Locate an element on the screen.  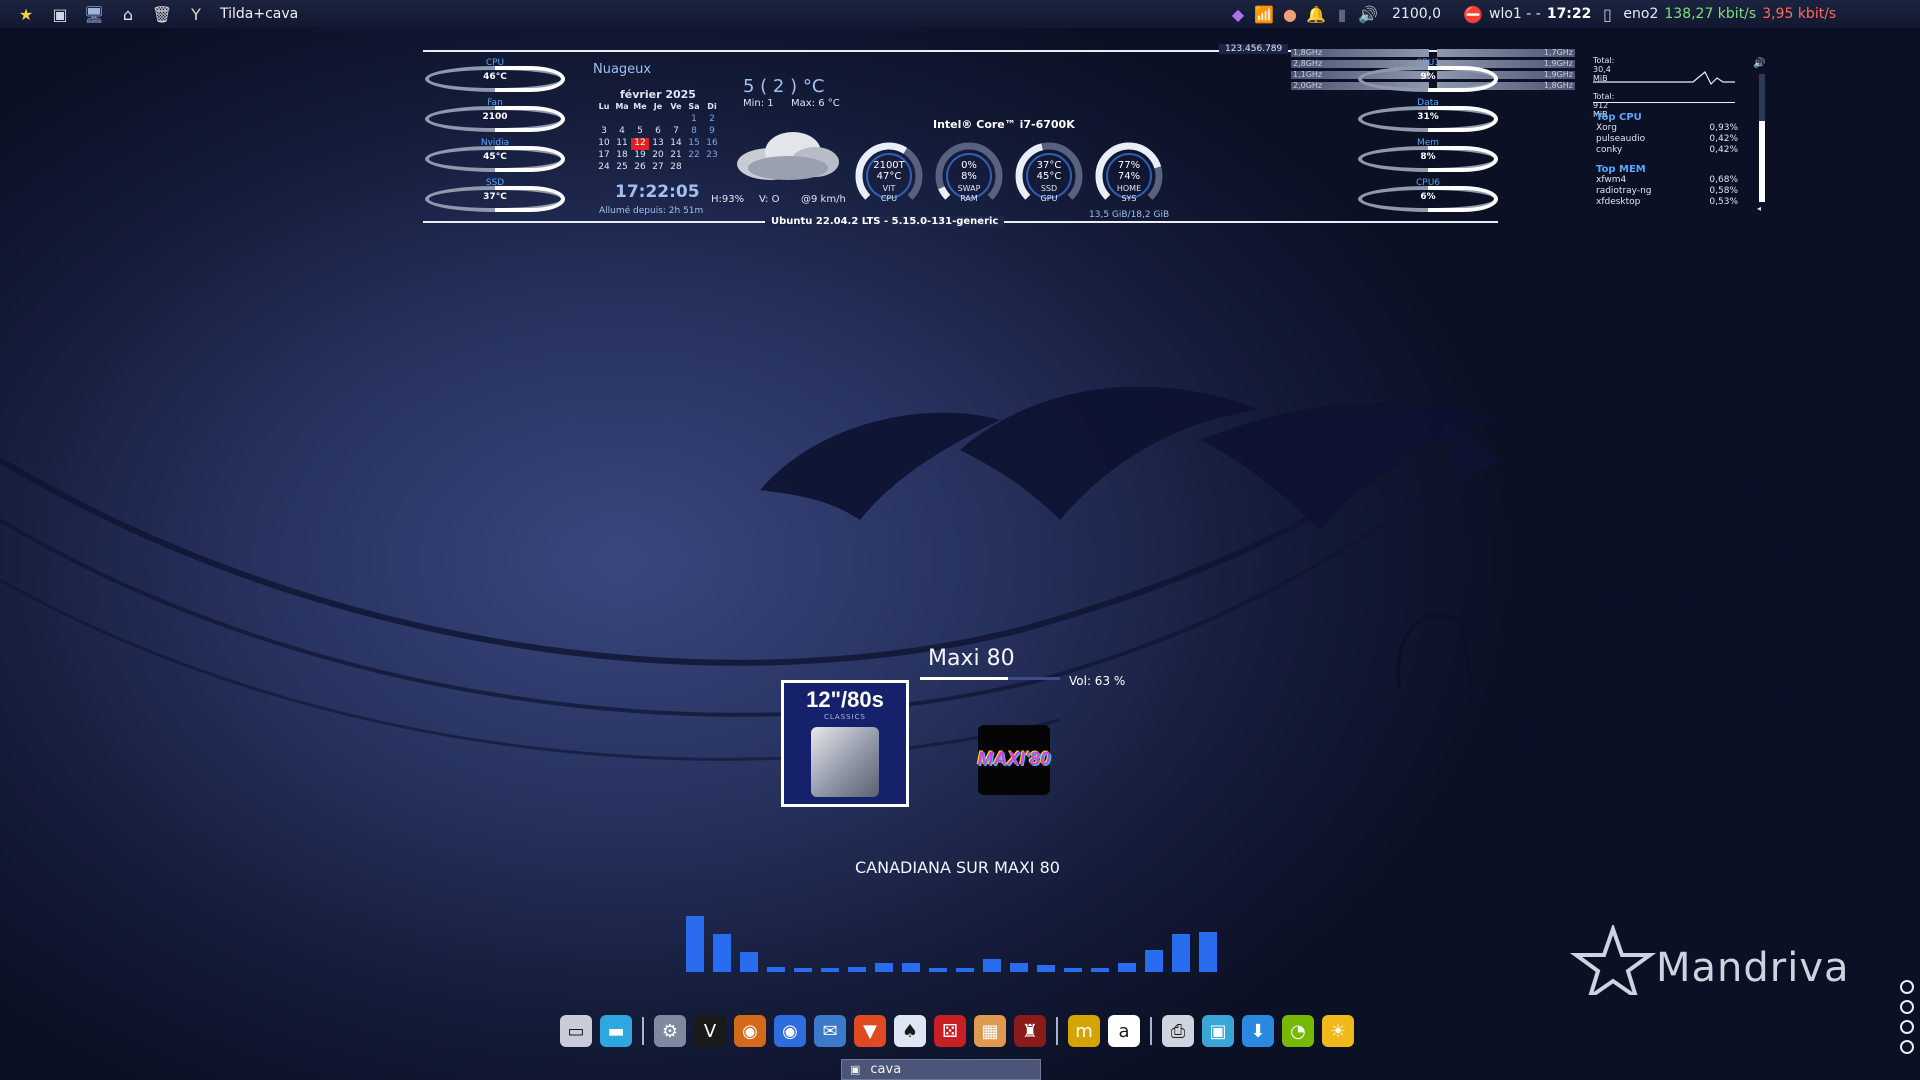
gauge: 0% 8% SWAP RAM is located at coordinates (969, 176).